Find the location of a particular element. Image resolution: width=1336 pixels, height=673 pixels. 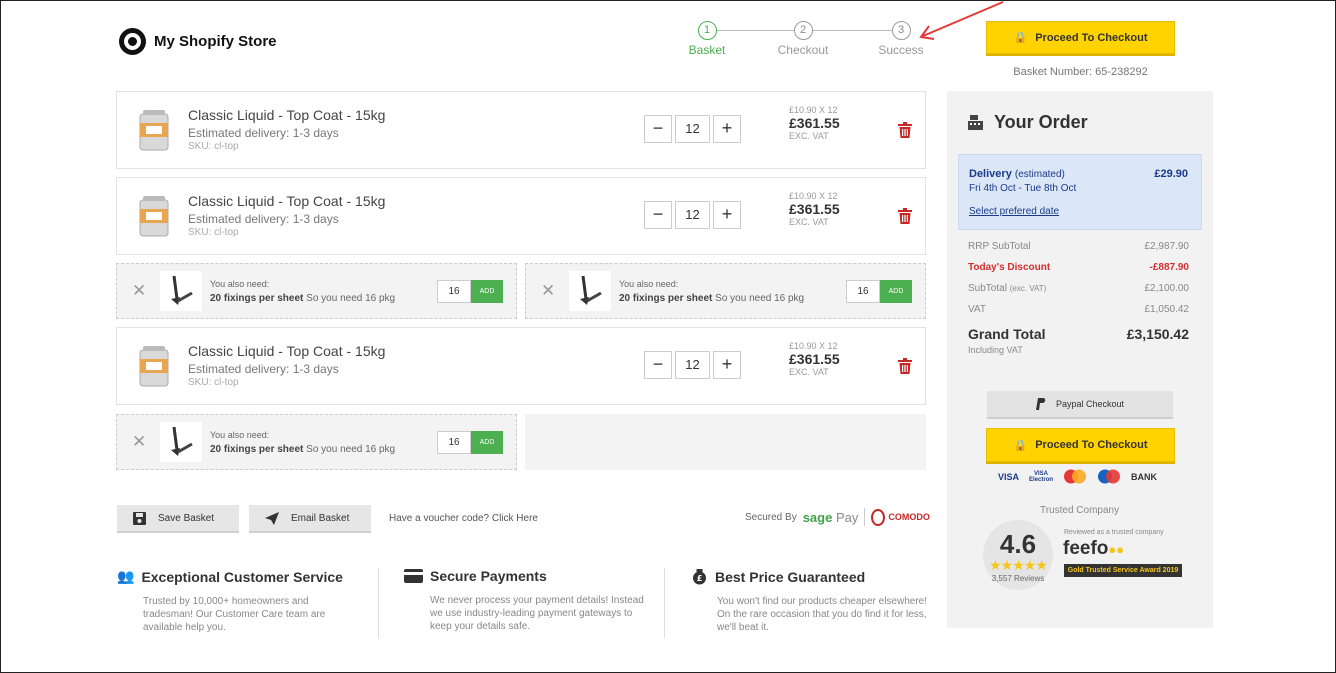

star-rating-icon: ★★★★★ is located at coordinates (1018, 565).